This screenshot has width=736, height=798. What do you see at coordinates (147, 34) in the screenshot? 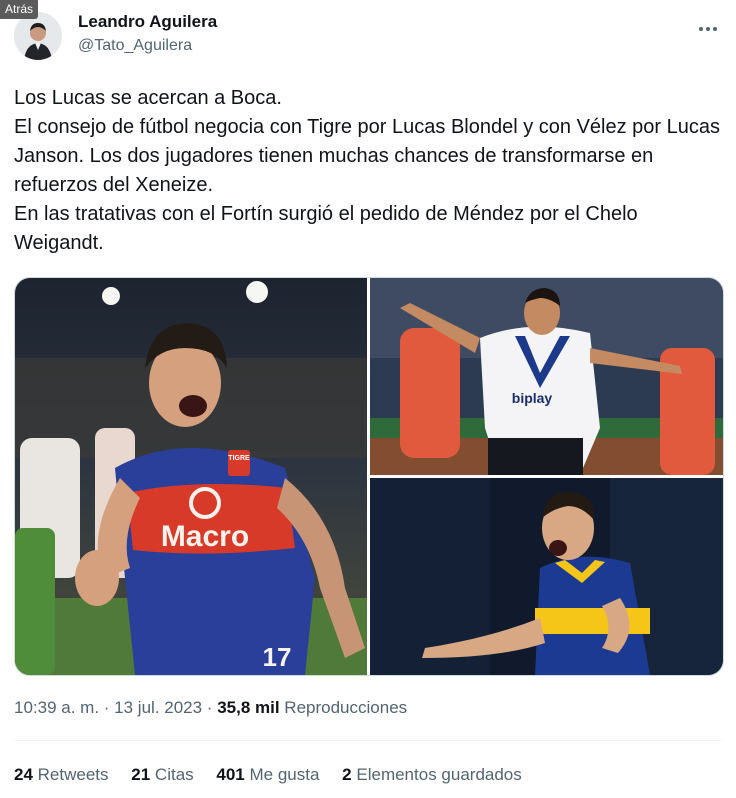
I see `user-block: Leandro Aguilera @Tato_Aguilera` at bounding box center [147, 34].